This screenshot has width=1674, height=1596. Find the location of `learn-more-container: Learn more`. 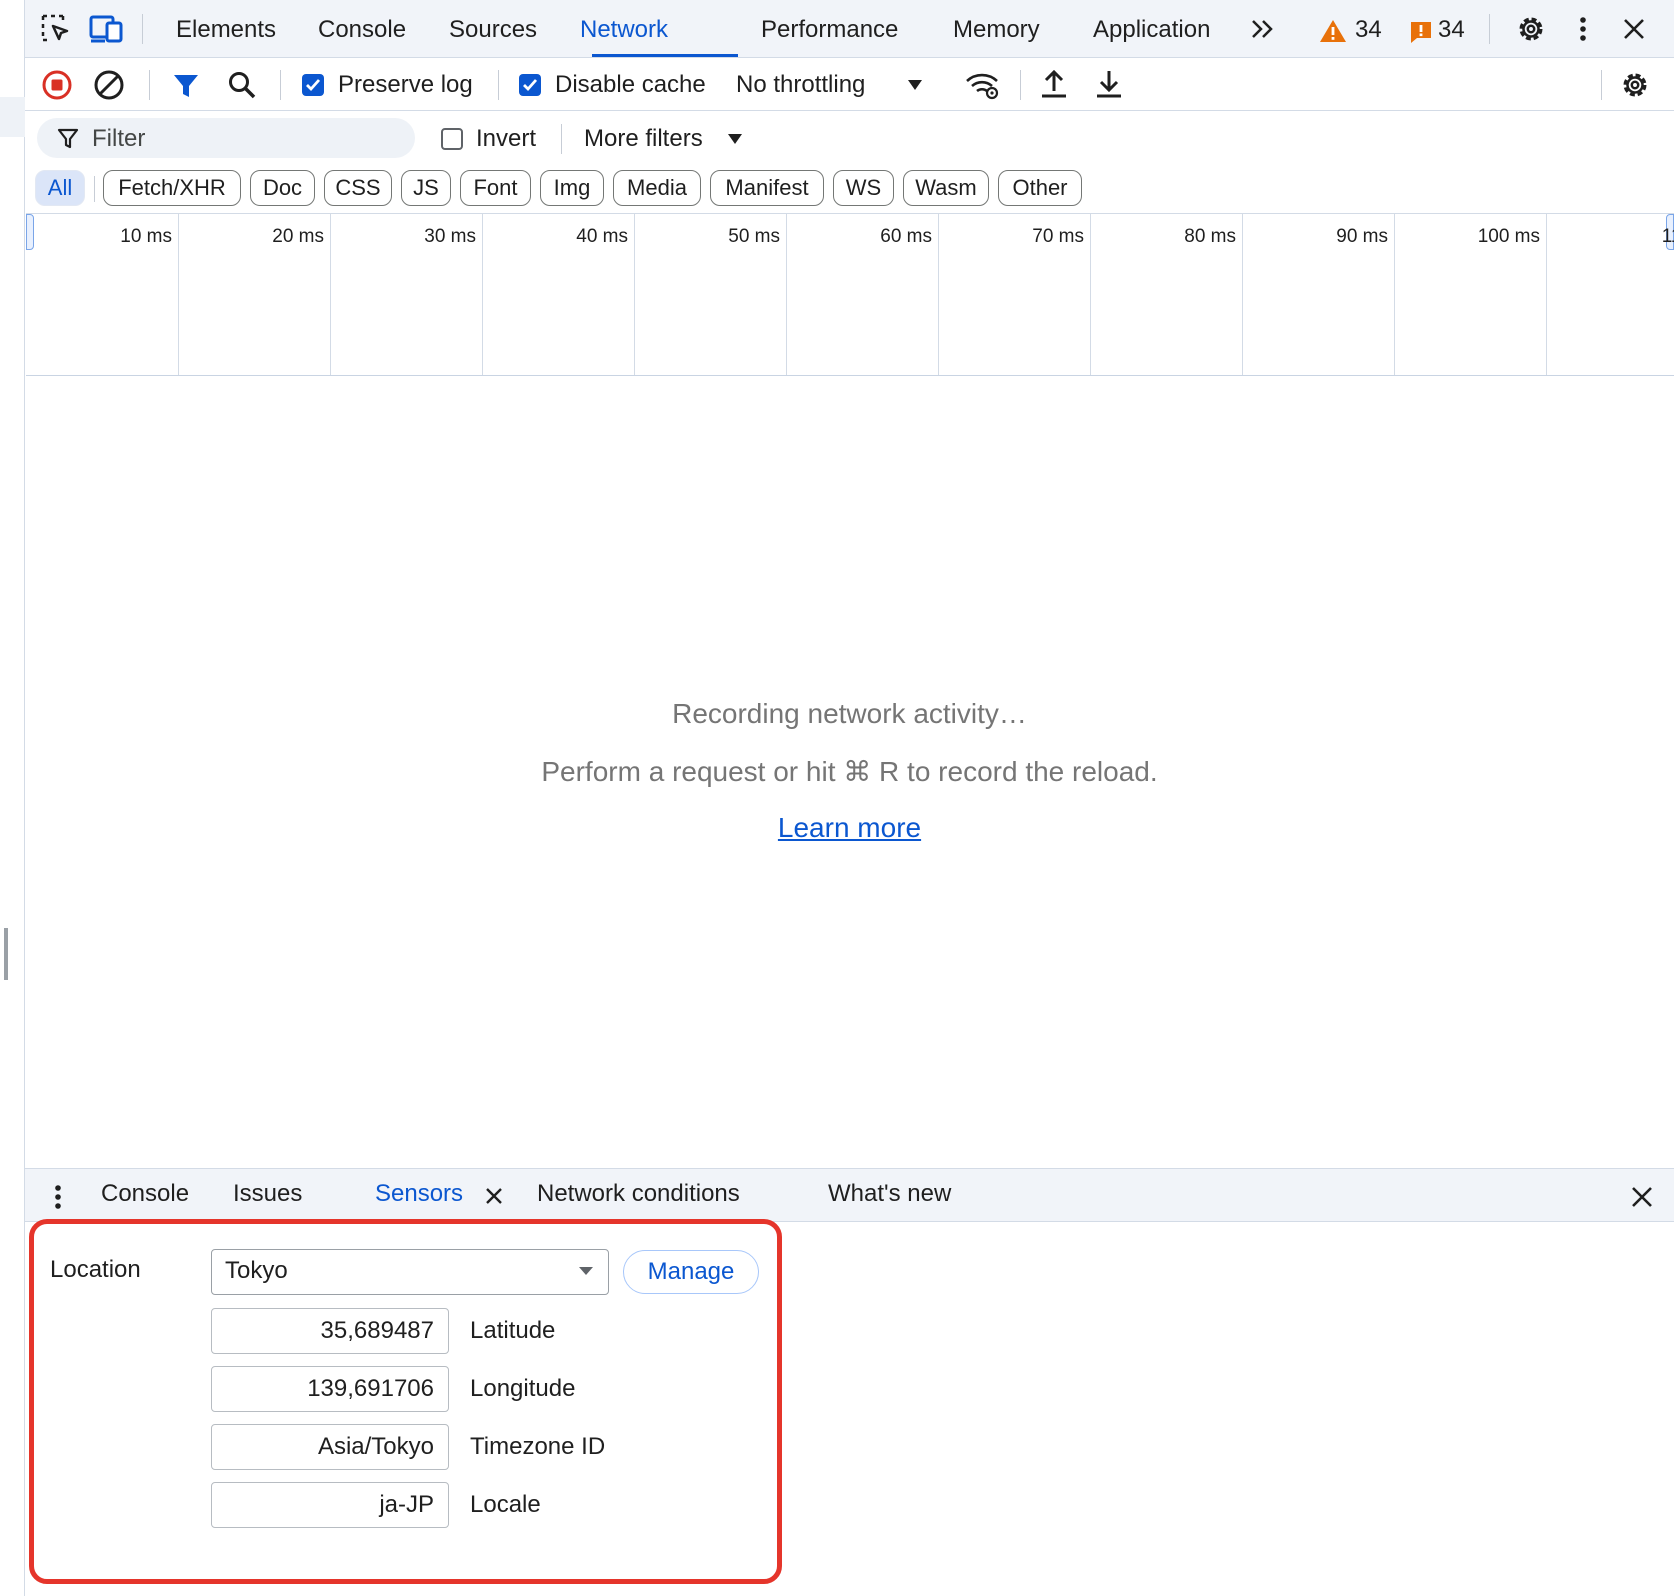

learn-more-container: Learn more is located at coordinates (849, 828).